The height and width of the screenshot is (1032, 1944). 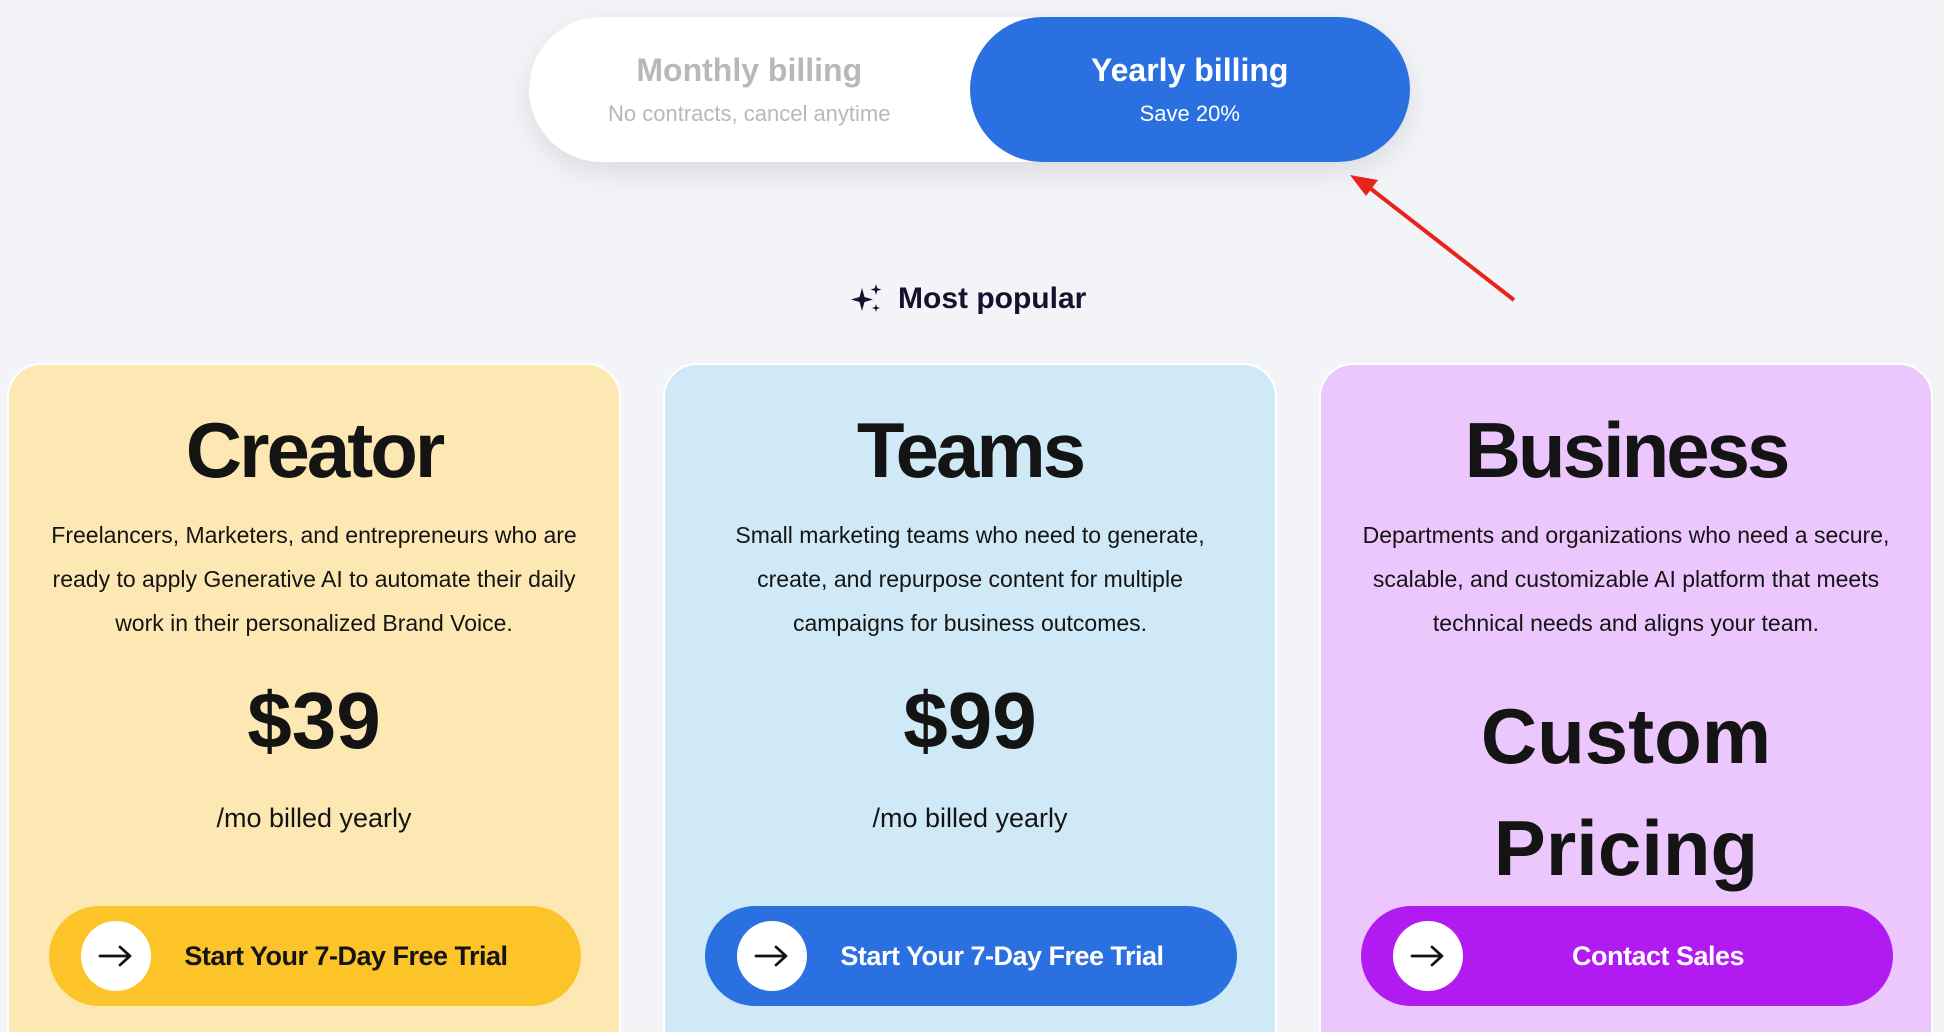 I want to click on most-popular-label: Most popular, so click(x=992, y=298).